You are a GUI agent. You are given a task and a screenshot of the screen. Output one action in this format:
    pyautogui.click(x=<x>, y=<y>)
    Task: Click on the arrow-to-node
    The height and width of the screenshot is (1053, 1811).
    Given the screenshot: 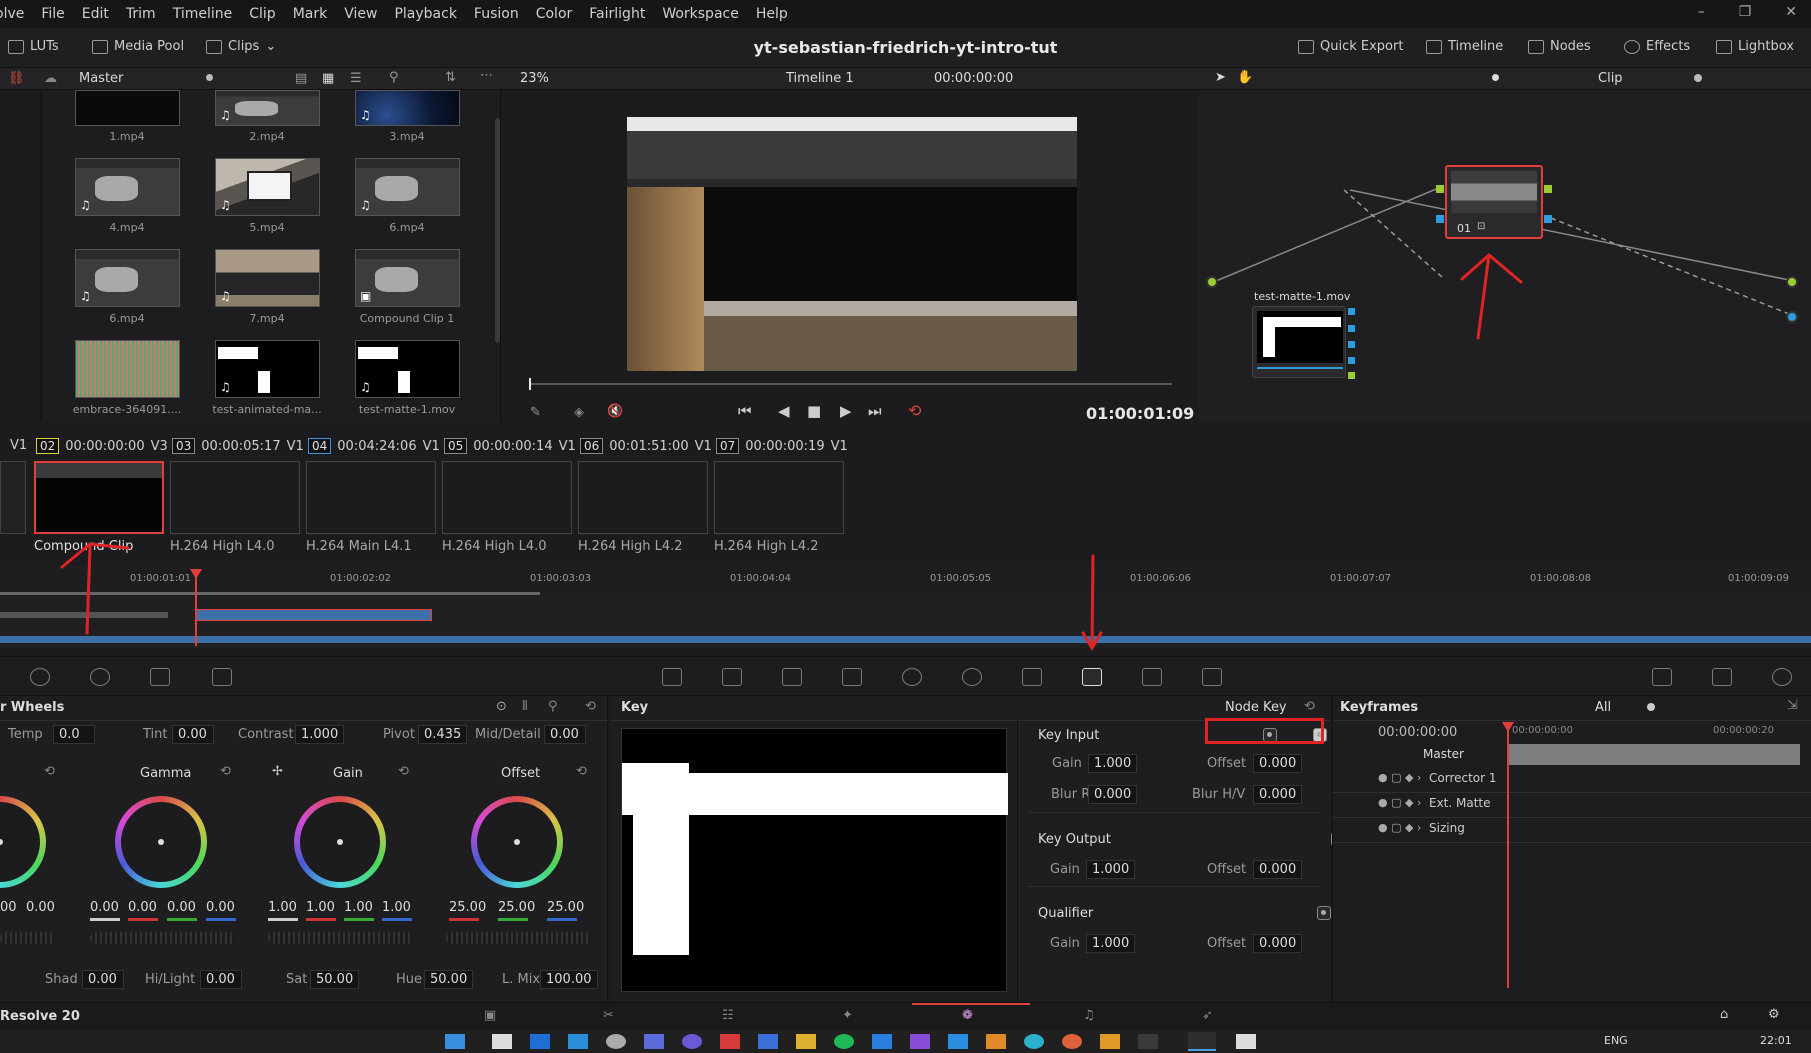 What is the action you would take?
    pyautogui.click(x=1483, y=296)
    